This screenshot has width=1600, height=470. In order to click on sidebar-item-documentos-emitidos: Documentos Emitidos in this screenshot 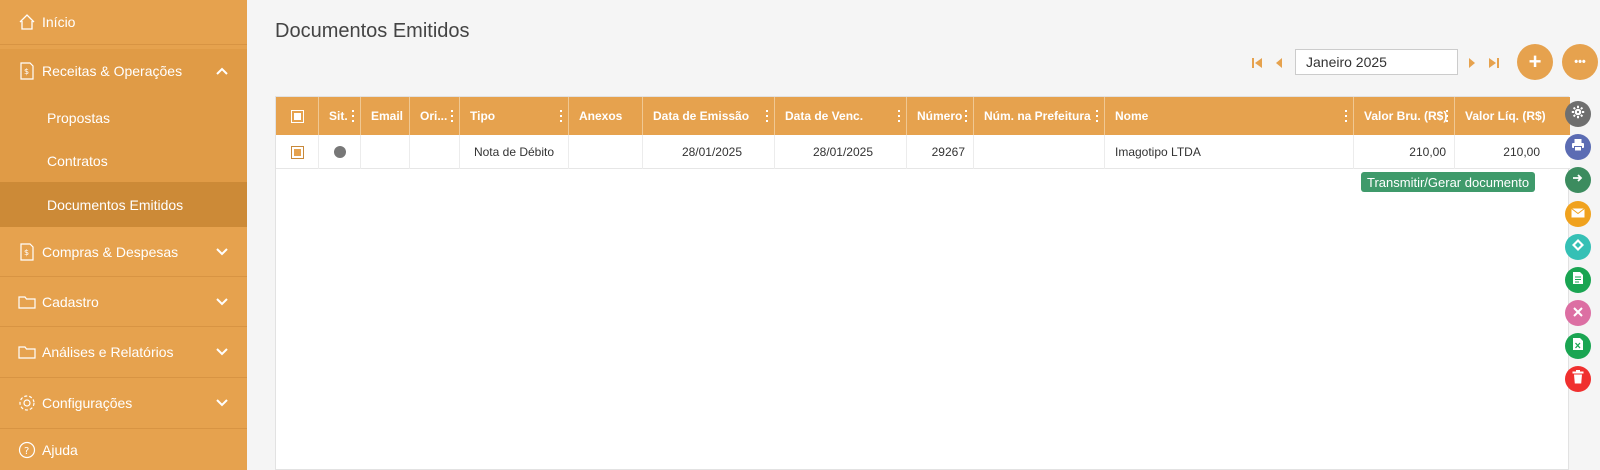, I will do `click(123, 204)`.